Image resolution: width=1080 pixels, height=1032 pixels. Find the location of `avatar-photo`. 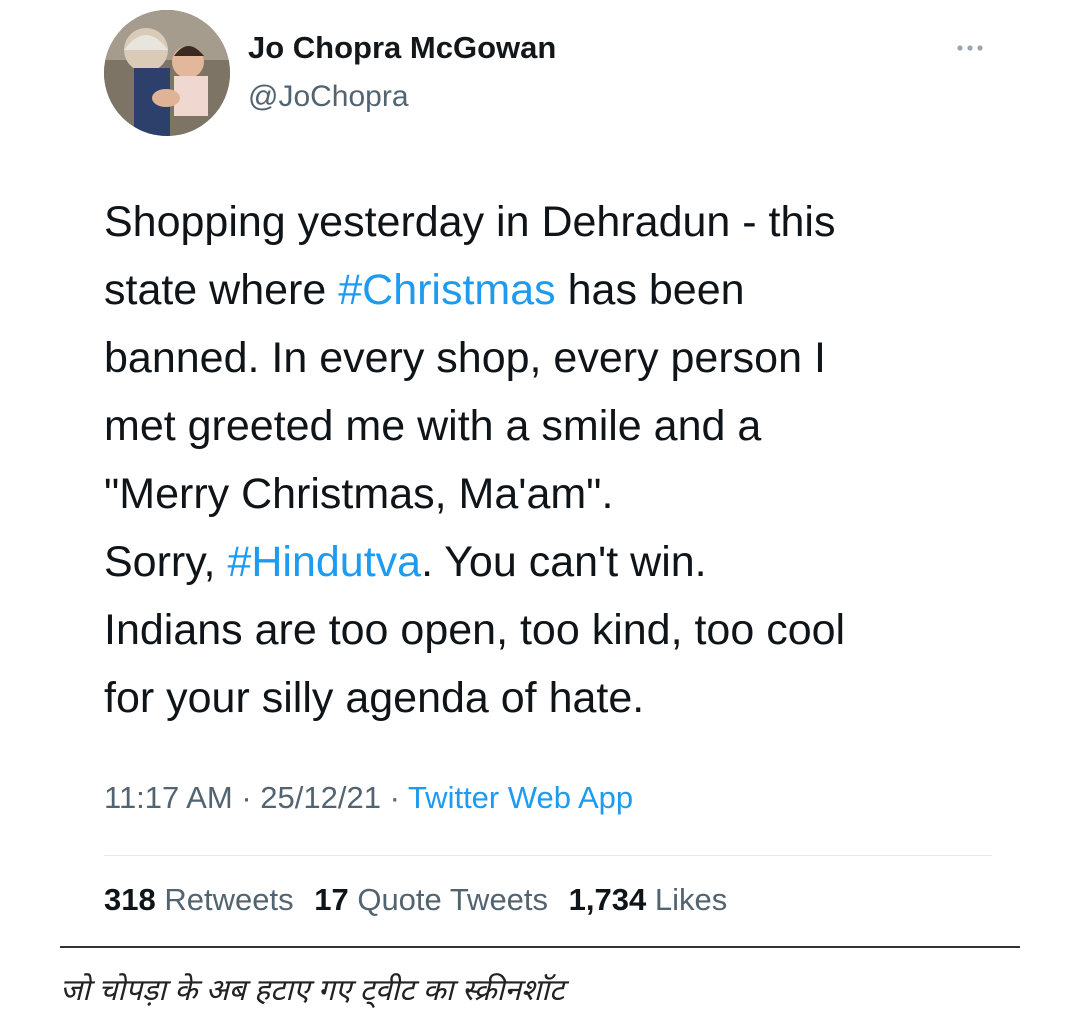

avatar-photo is located at coordinates (167, 73).